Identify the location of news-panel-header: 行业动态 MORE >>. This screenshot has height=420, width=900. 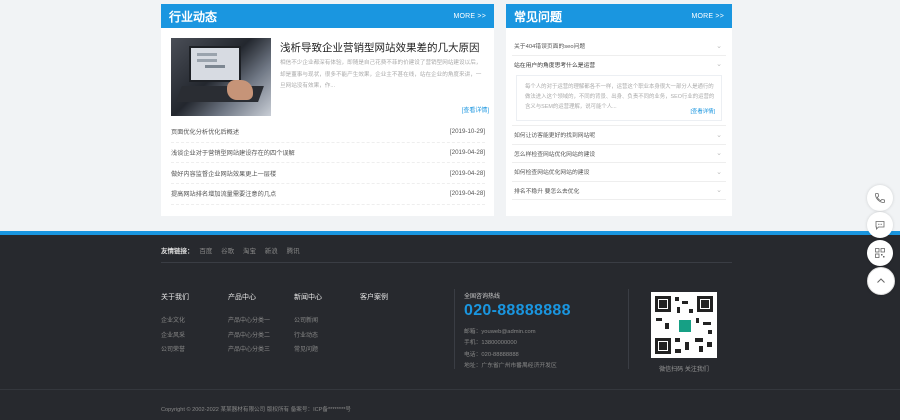
(327, 16).